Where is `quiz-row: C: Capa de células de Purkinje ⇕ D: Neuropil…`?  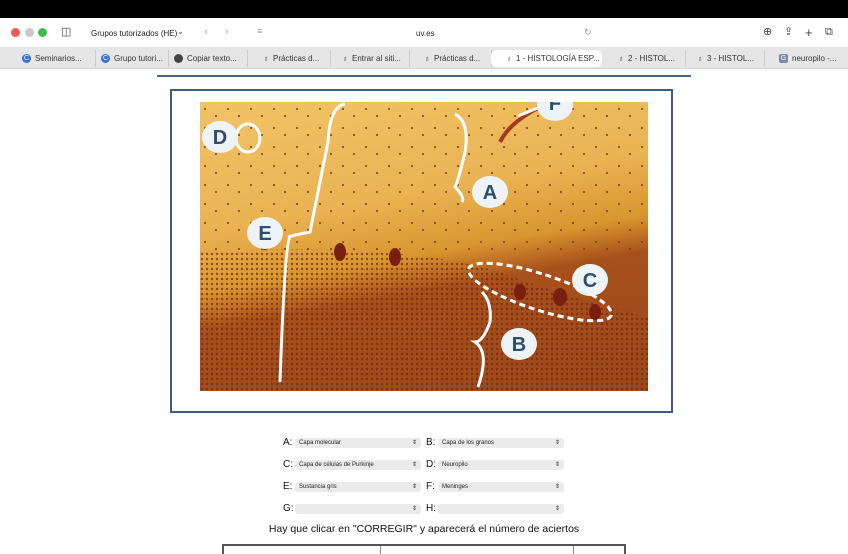
quiz-row: C: Capa de células de Purkinje ⇕ D: Neuropil… is located at coordinates (423, 464).